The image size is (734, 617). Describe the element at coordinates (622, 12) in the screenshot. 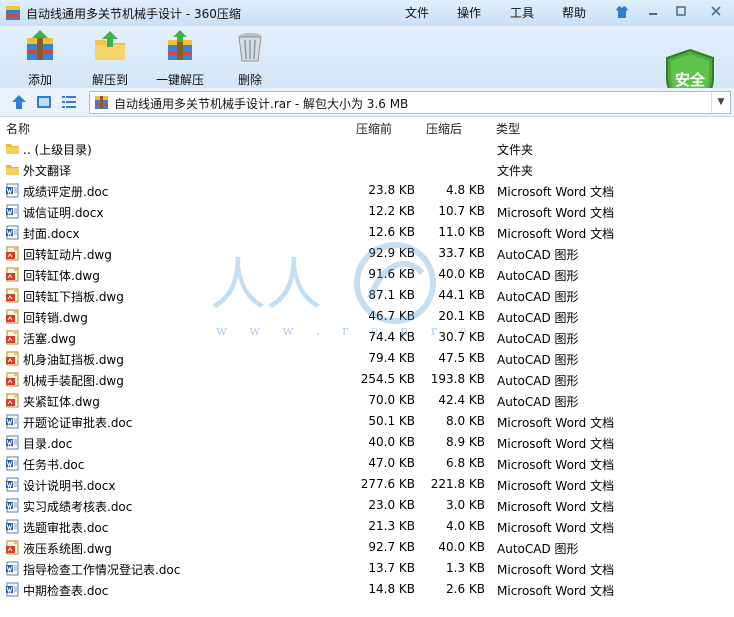

I see `skin-icon` at that location.